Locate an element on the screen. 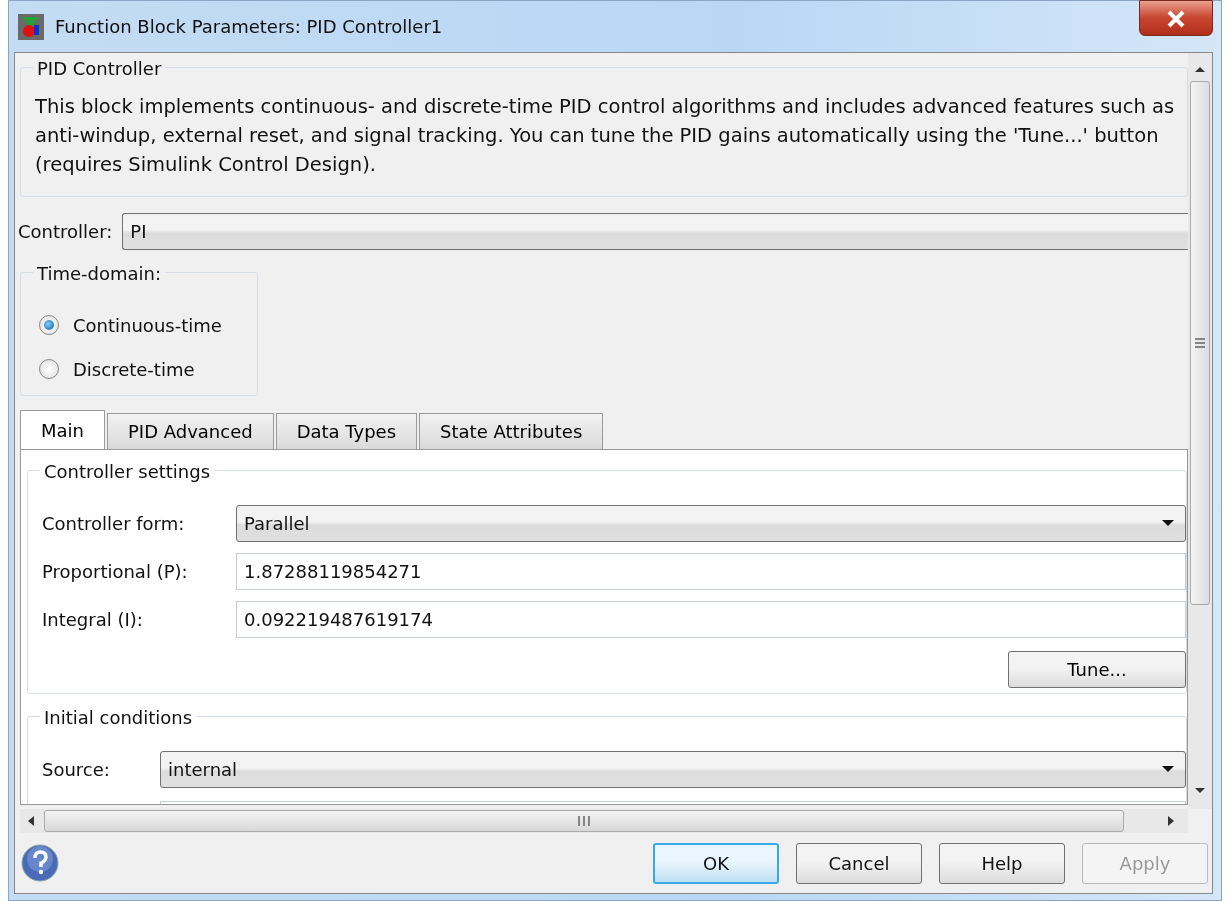 Image resolution: width=1230 pixels, height=901 pixels. controller-dropdown: PI is located at coordinates (655, 231).